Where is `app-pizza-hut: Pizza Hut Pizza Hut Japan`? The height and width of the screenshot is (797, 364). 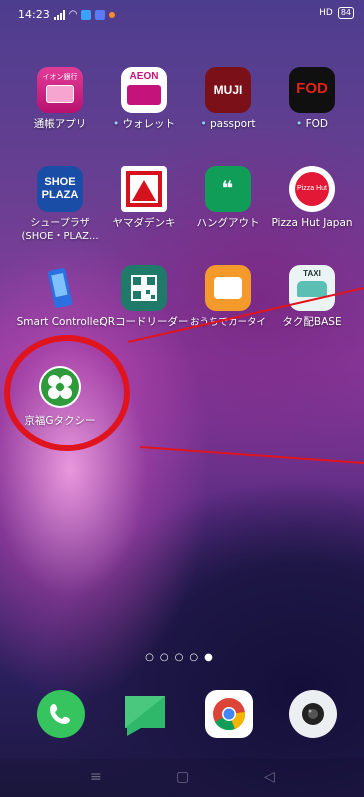
app-pizza-hut: Pizza Hut Pizza Hut Japan is located at coordinates (312, 198).